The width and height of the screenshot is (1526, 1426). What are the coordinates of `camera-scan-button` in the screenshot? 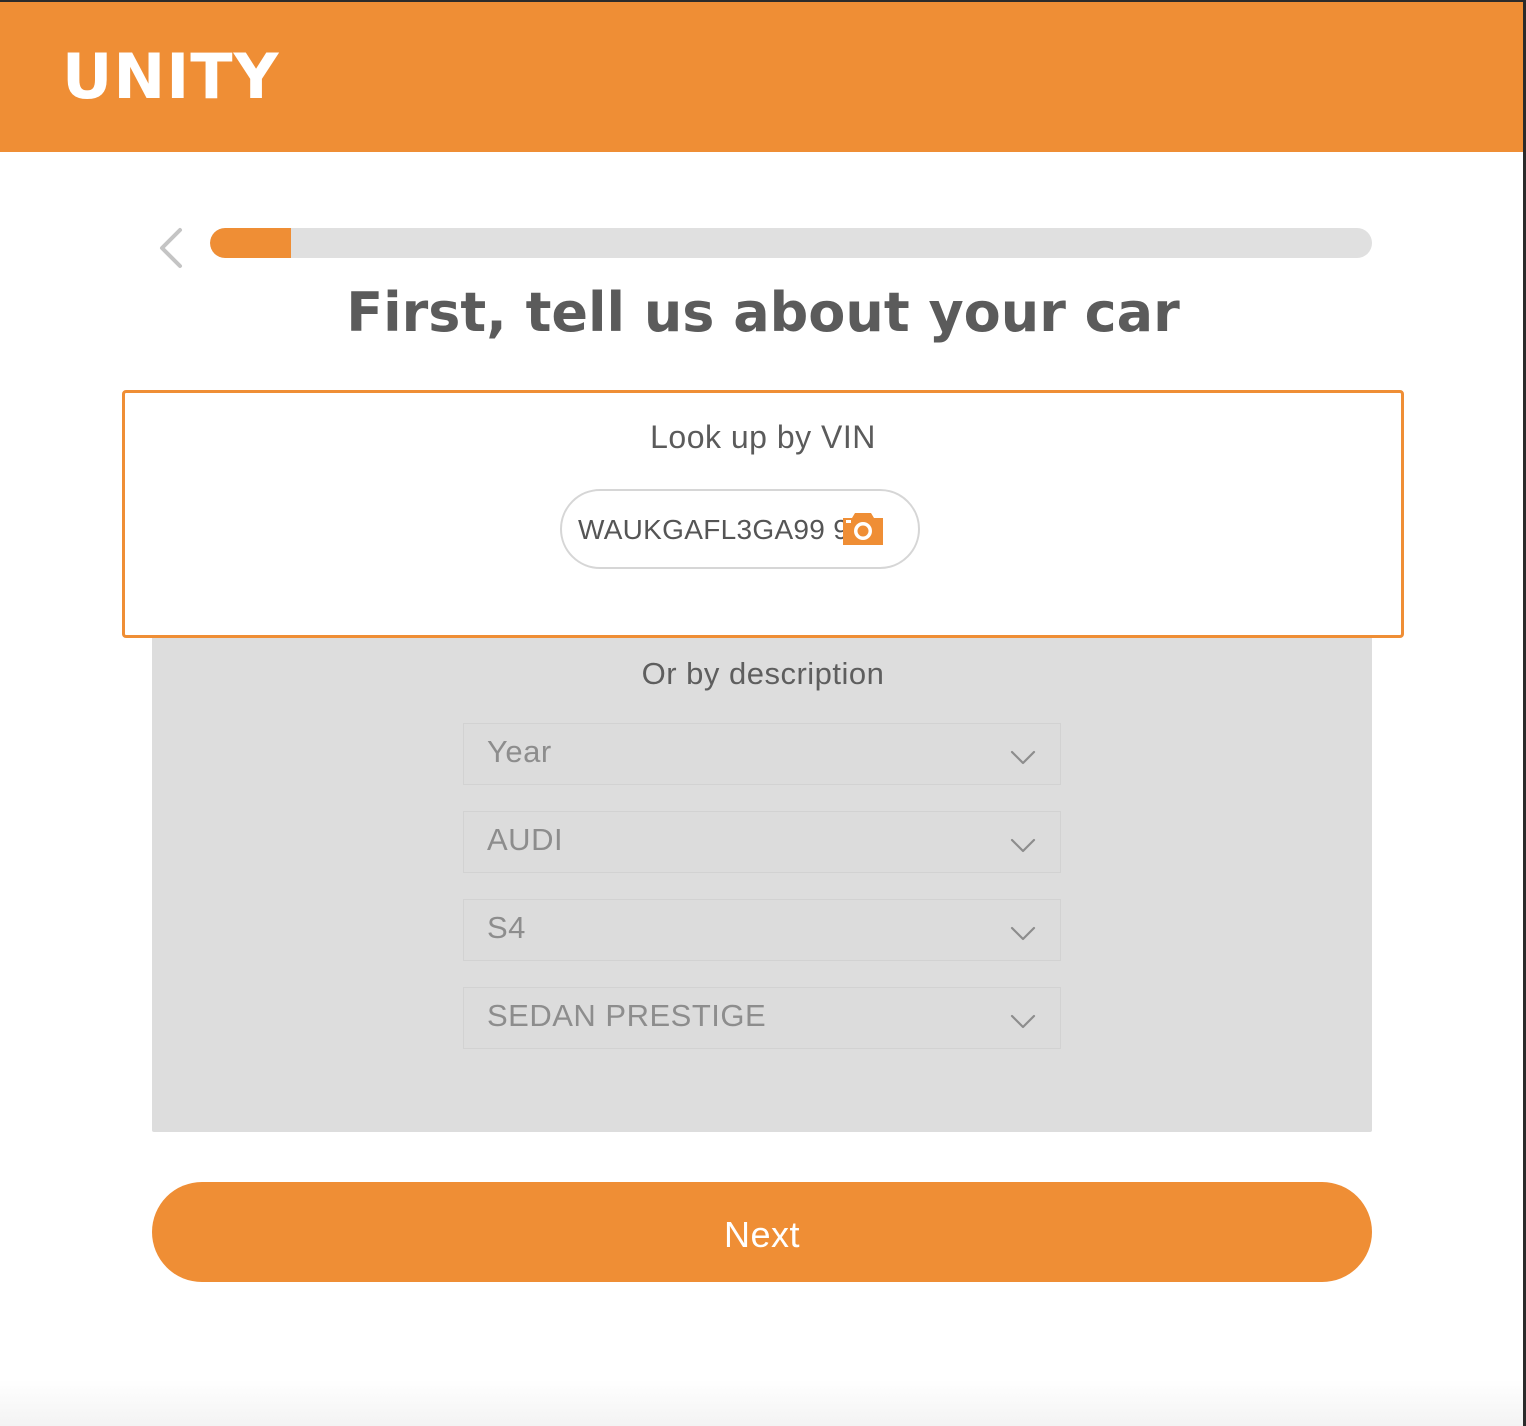 It's located at (863, 528).